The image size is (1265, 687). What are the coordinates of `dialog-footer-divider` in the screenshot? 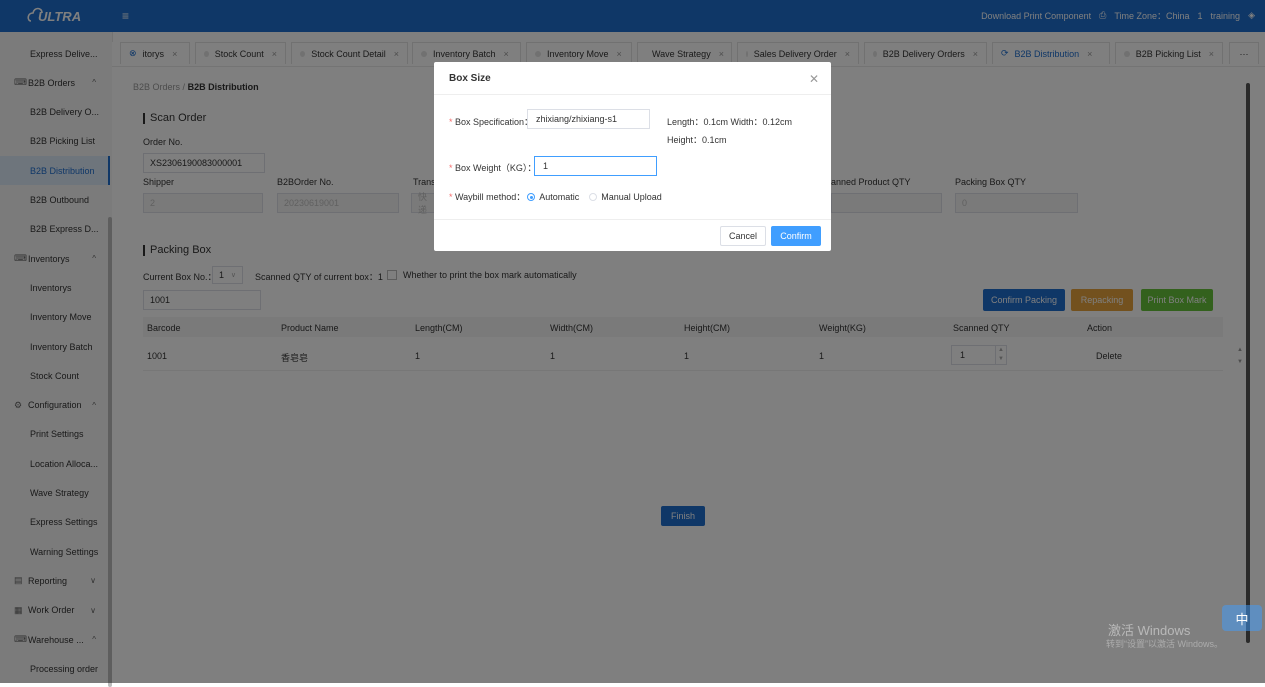 It's located at (632, 219).